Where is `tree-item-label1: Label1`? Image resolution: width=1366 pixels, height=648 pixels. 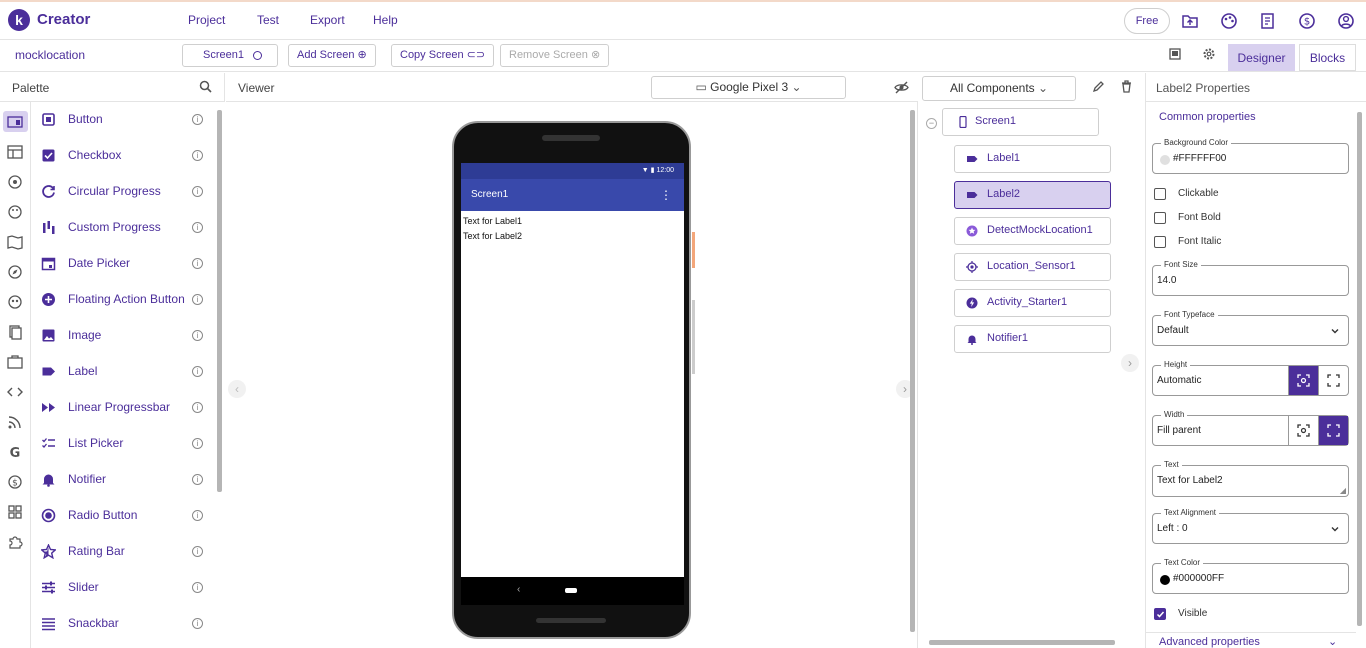 tree-item-label1: Label1 is located at coordinates (1032, 159).